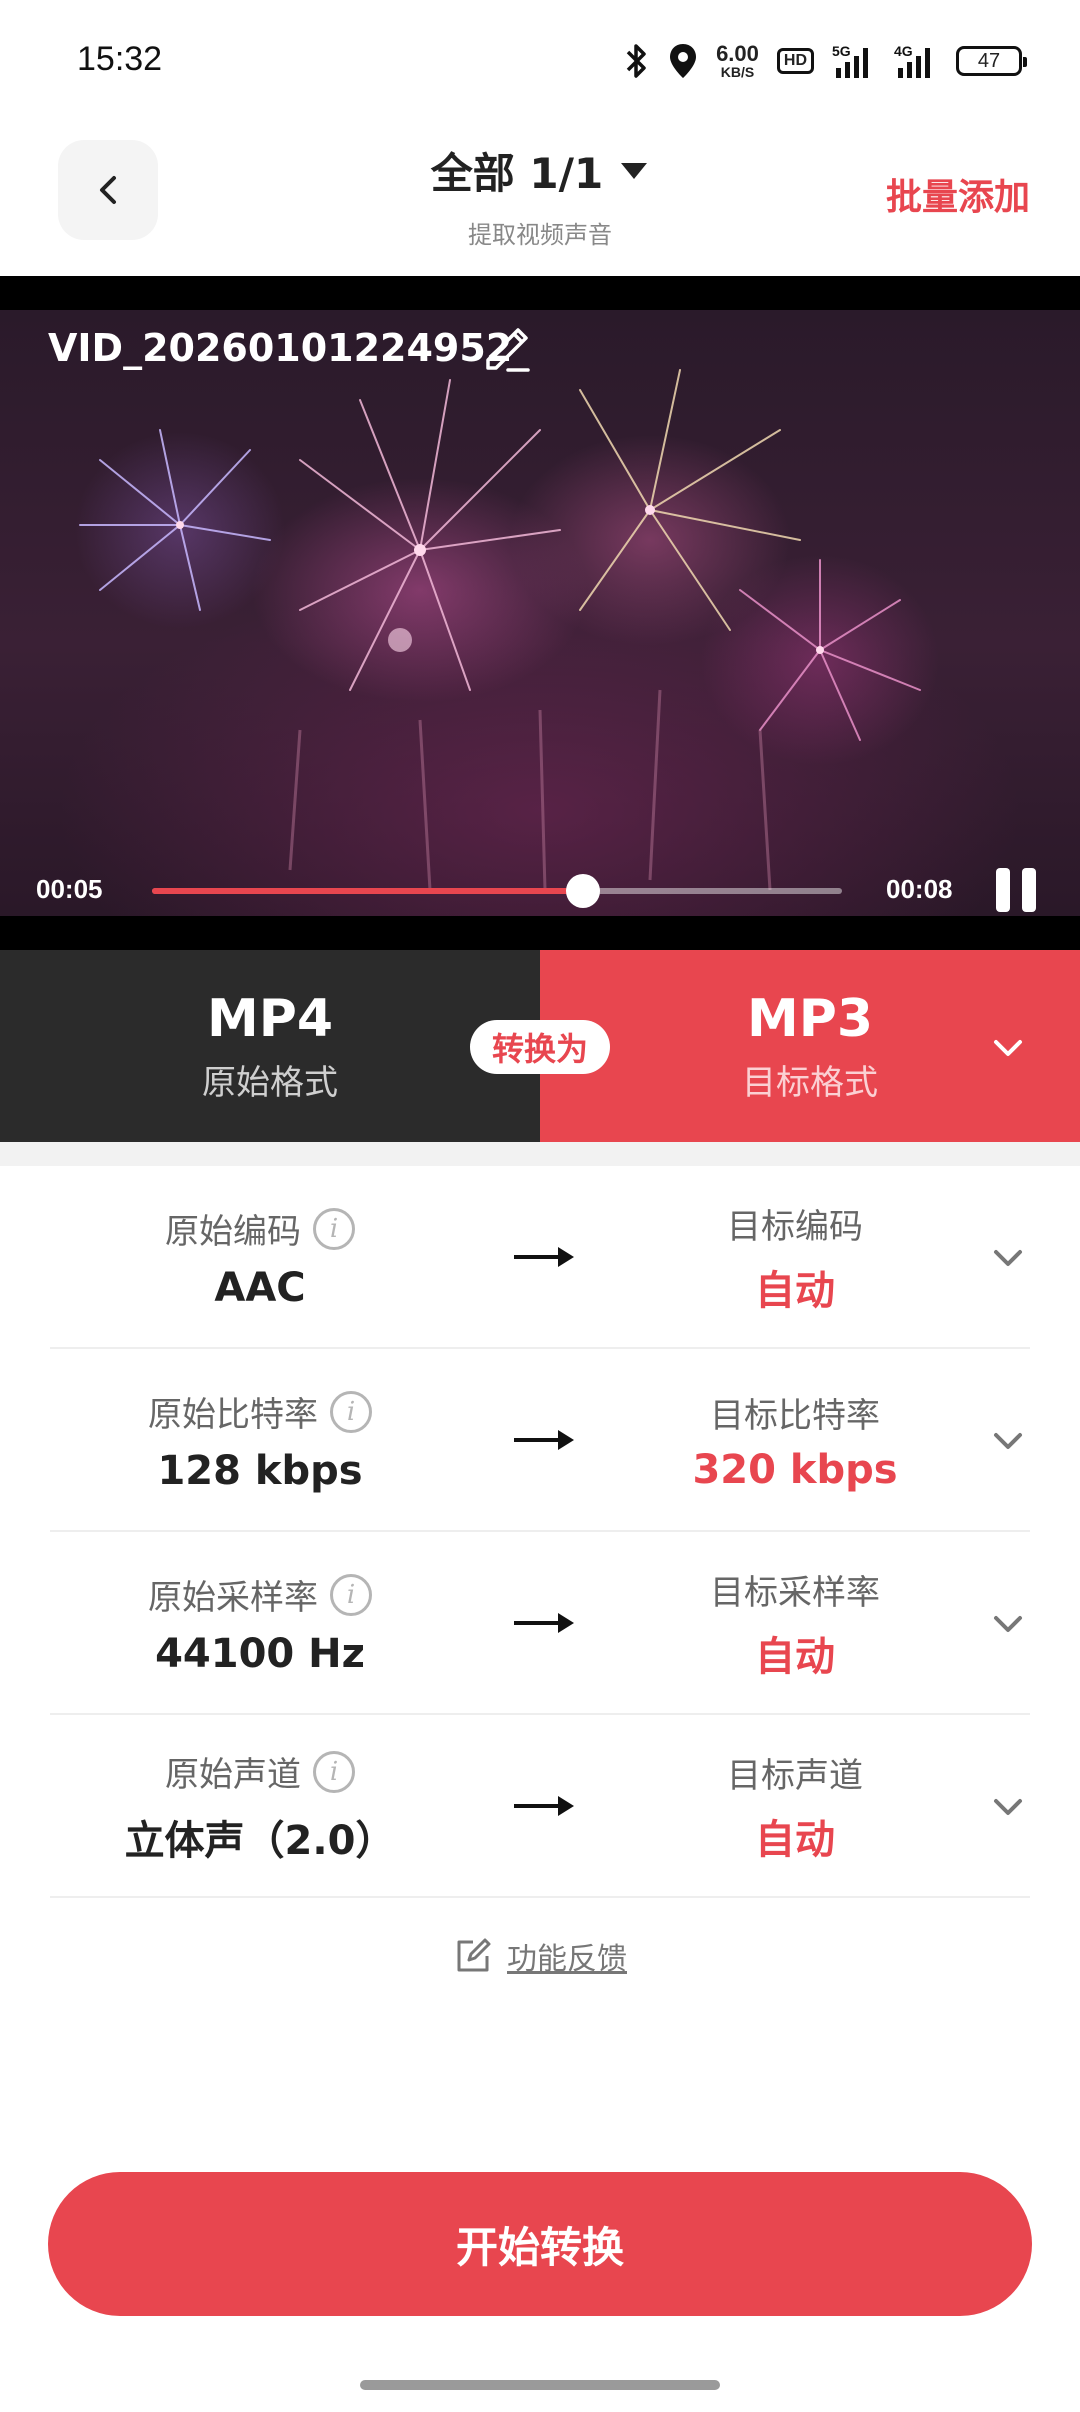 The image size is (1080, 2412). I want to click on header: 全部 1/1 提取视频声音 批量添加, so click(540, 198).